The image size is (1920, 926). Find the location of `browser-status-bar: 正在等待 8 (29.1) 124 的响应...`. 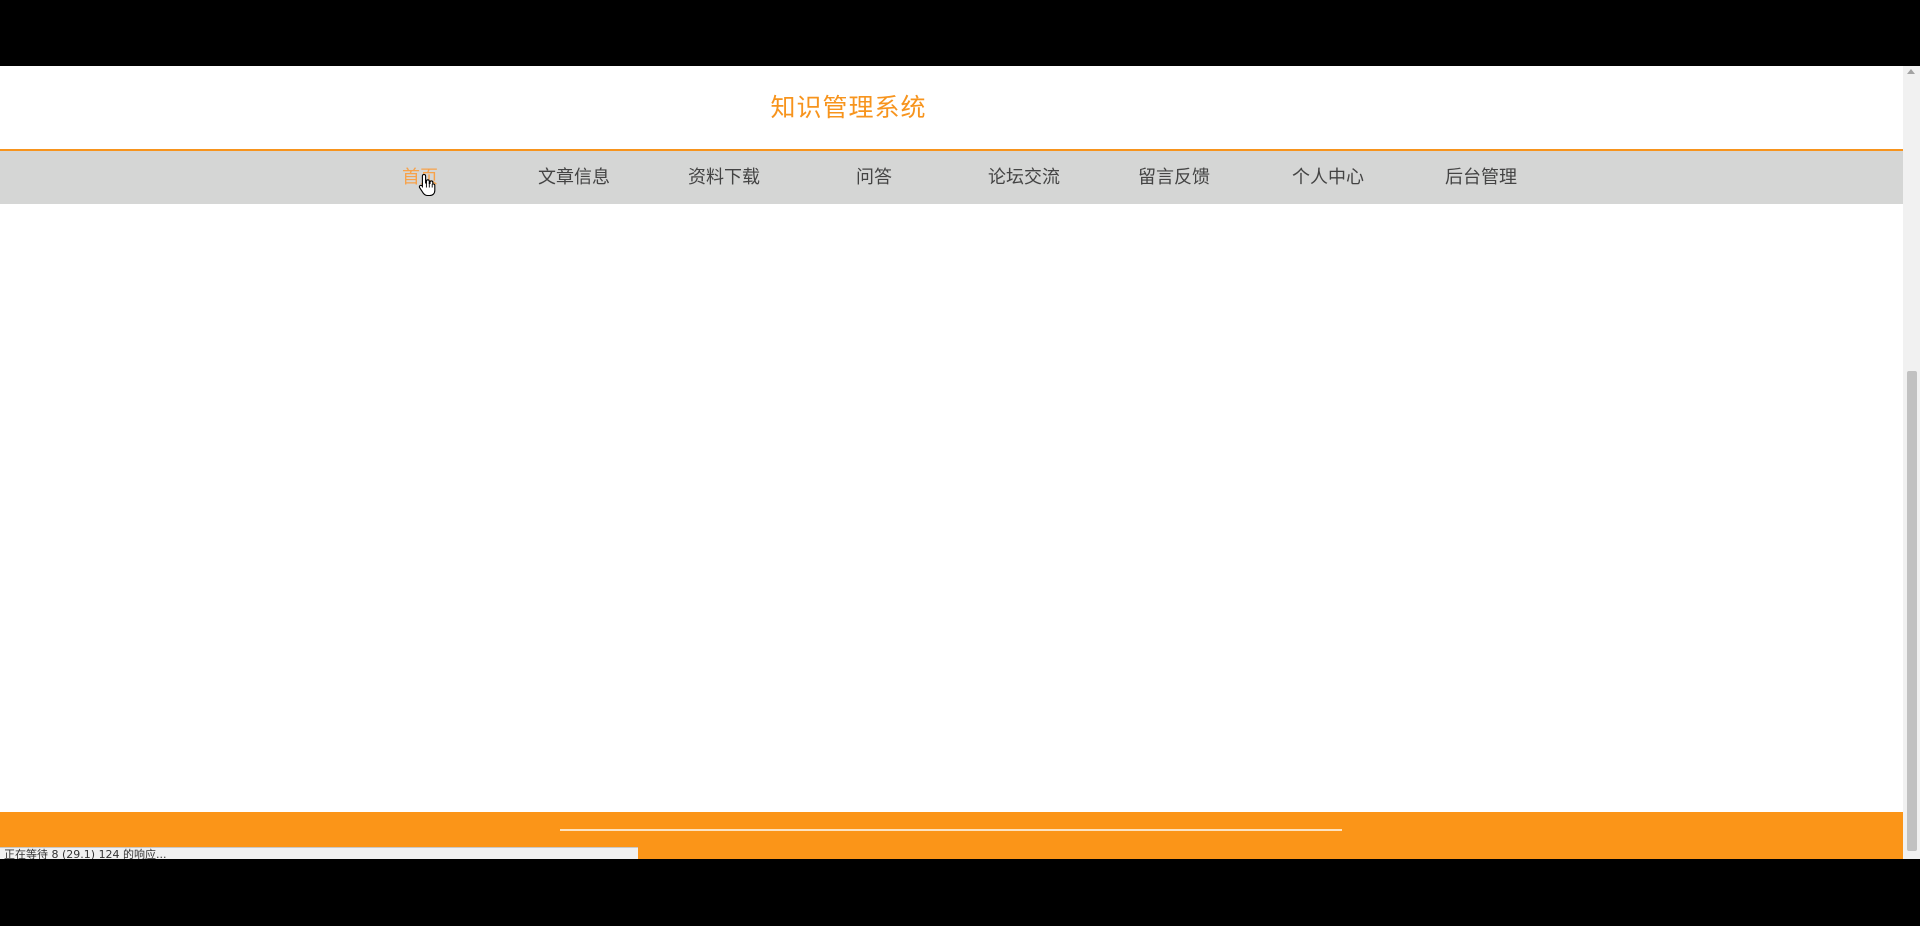

browser-status-bar: 正在等待 8 (29.1) 124 的响应... is located at coordinates (319, 853).